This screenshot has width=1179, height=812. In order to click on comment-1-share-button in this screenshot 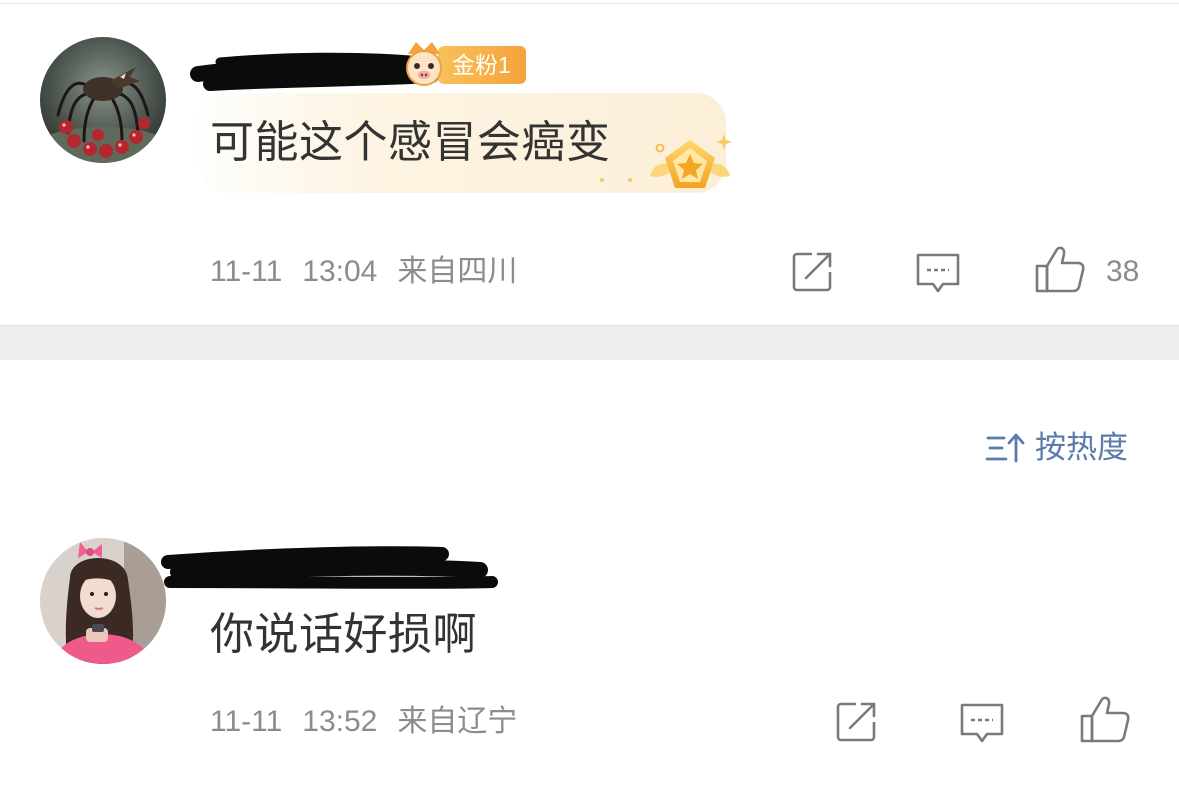, I will do `click(813, 272)`.